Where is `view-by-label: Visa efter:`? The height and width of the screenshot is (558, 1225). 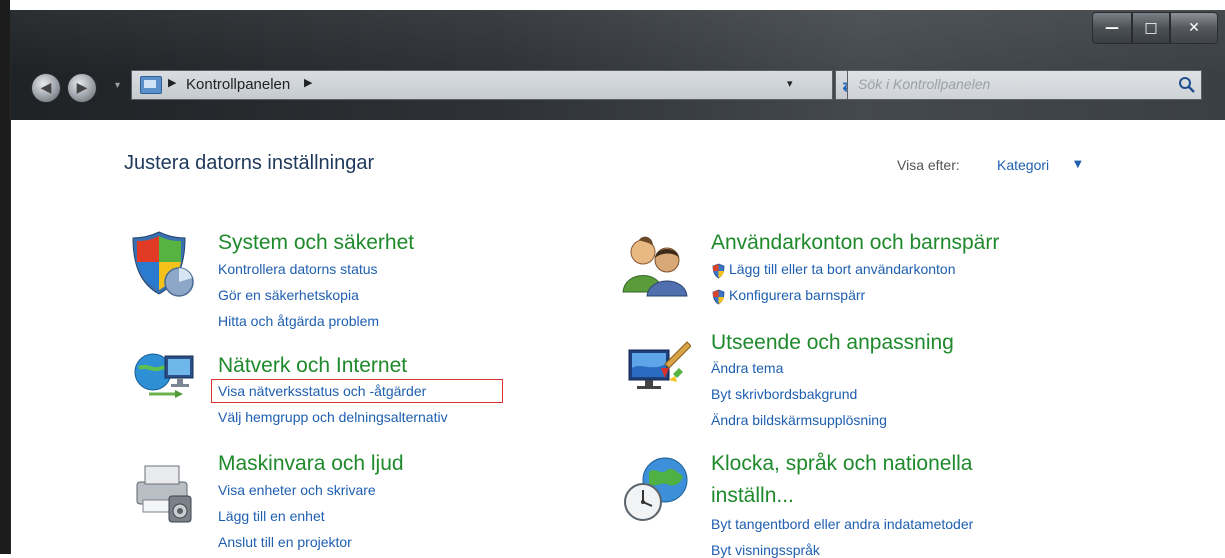
view-by-label: Visa efter: is located at coordinates (928, 165).